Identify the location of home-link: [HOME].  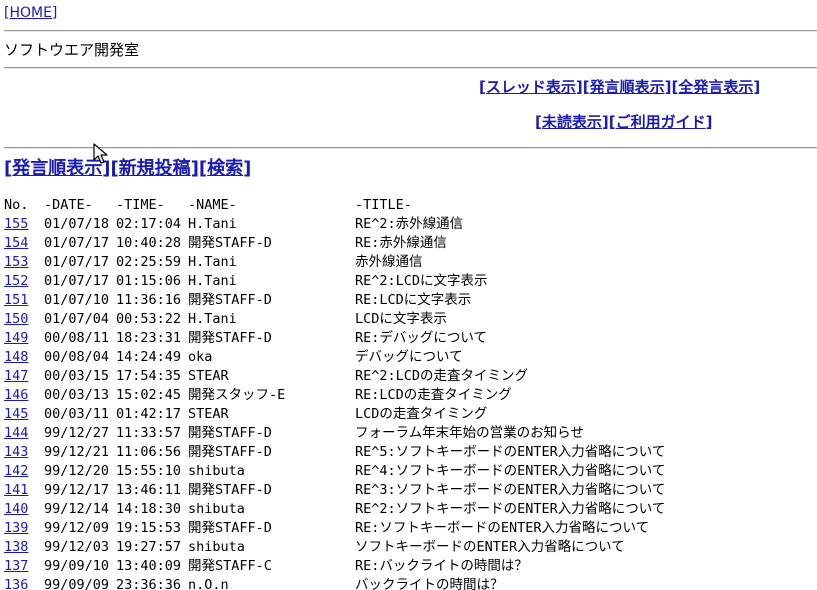
(30, 13).